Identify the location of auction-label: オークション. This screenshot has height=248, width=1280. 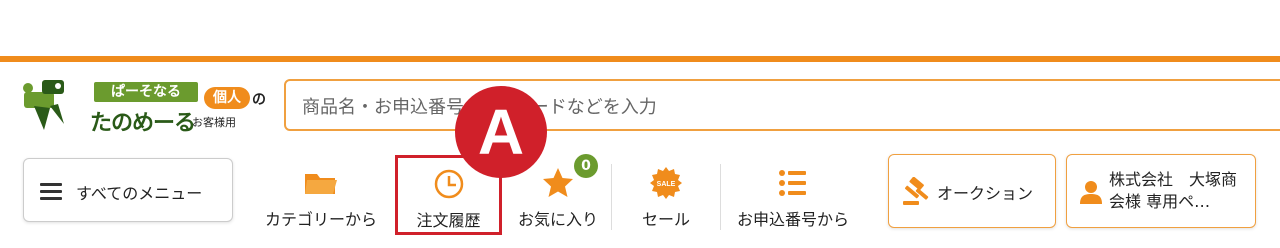
(985, 193).